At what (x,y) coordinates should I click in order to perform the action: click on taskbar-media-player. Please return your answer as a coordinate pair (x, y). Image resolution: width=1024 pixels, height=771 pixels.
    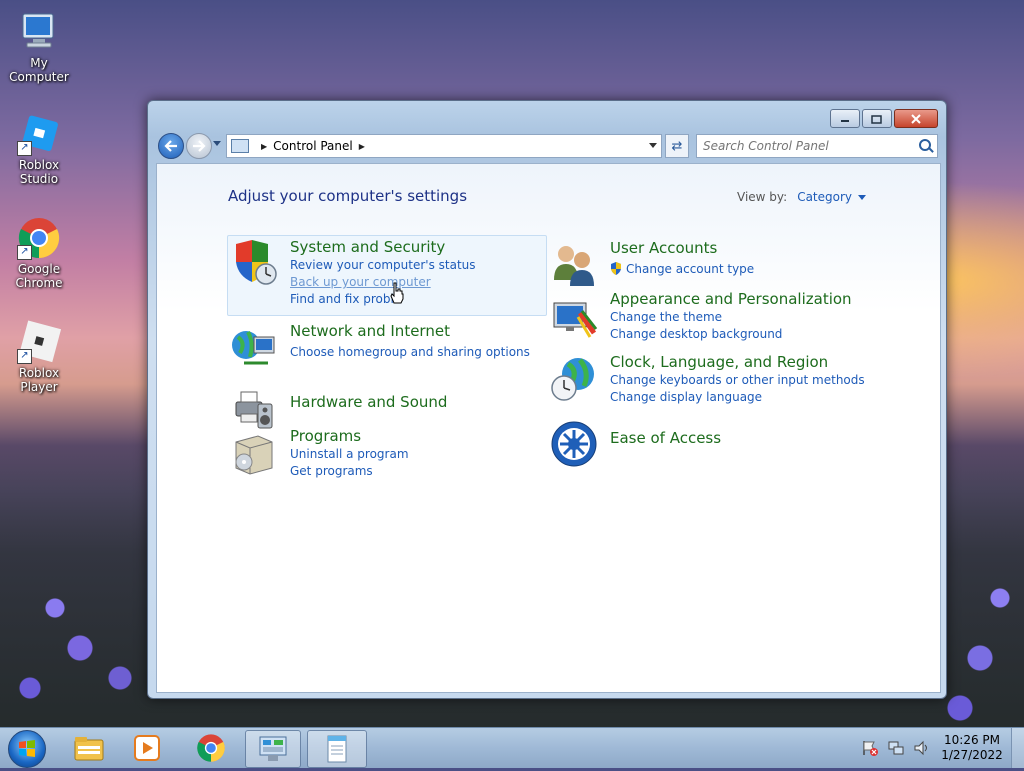
    Looking at the image, I should click on (147, 748).